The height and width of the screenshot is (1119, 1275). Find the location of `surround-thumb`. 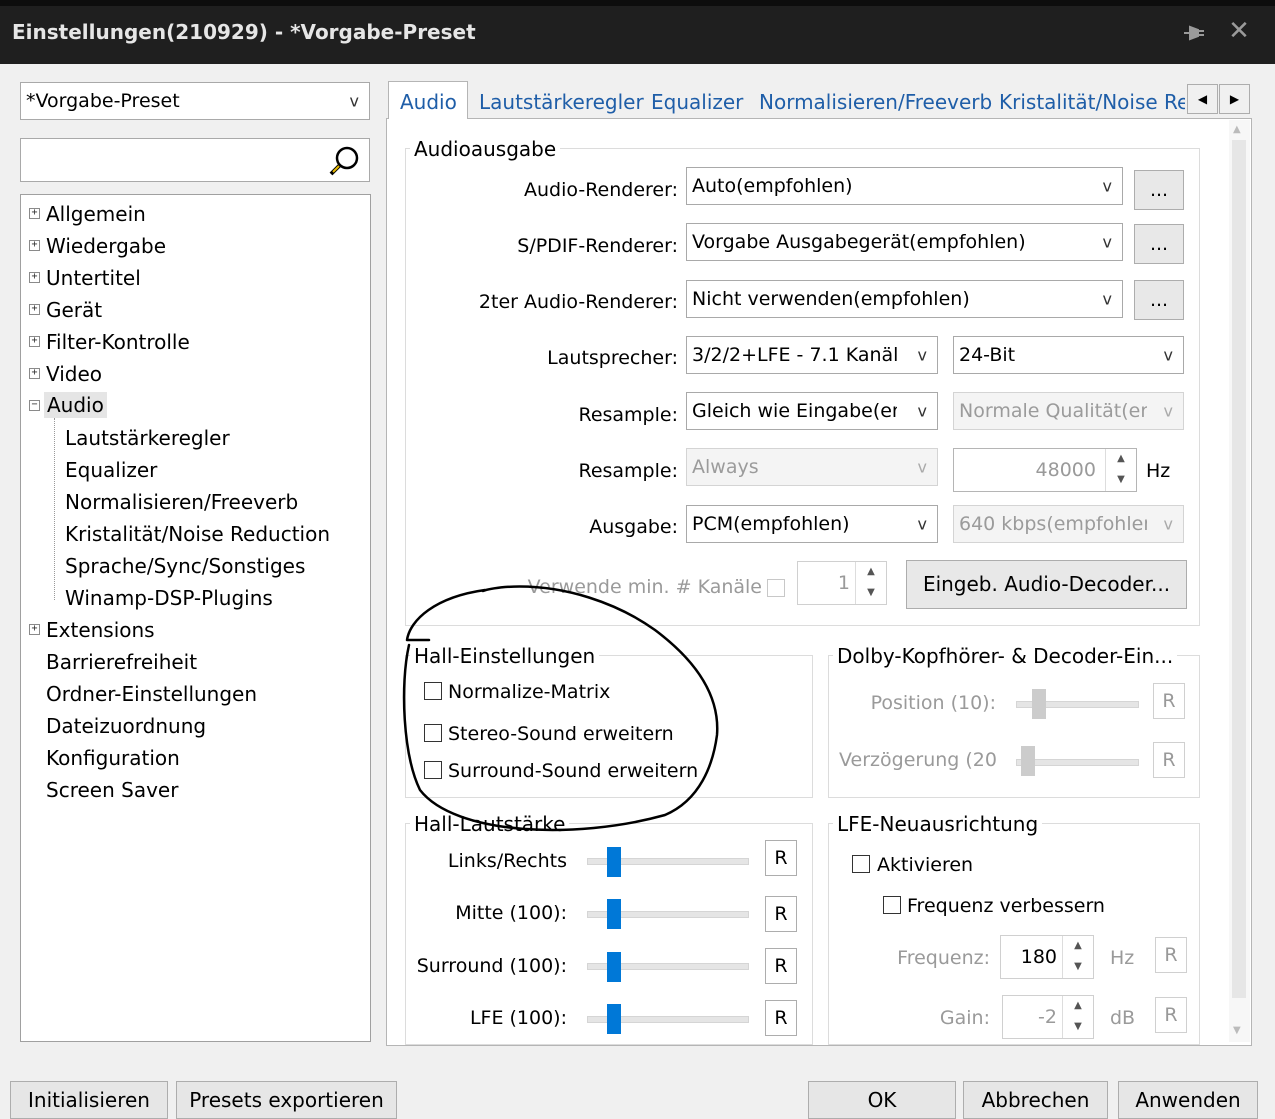

surround-thumb is located at coordinates (614, 967).